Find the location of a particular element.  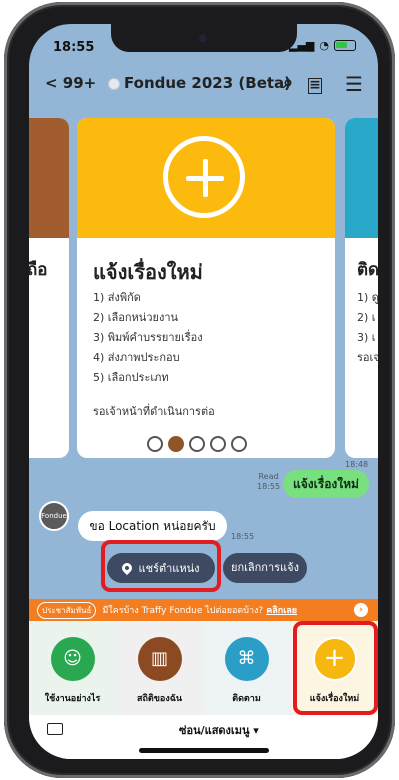

step-item: 4) ส่งภาพประกอบ is located at coordinates (136, 357).